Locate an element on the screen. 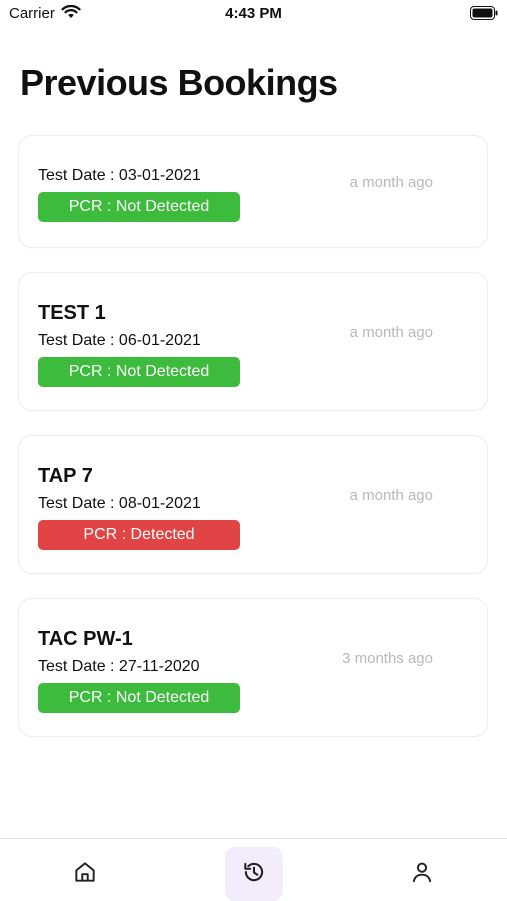  page-title: Previous Bookings is located at coordinates (179, 82).